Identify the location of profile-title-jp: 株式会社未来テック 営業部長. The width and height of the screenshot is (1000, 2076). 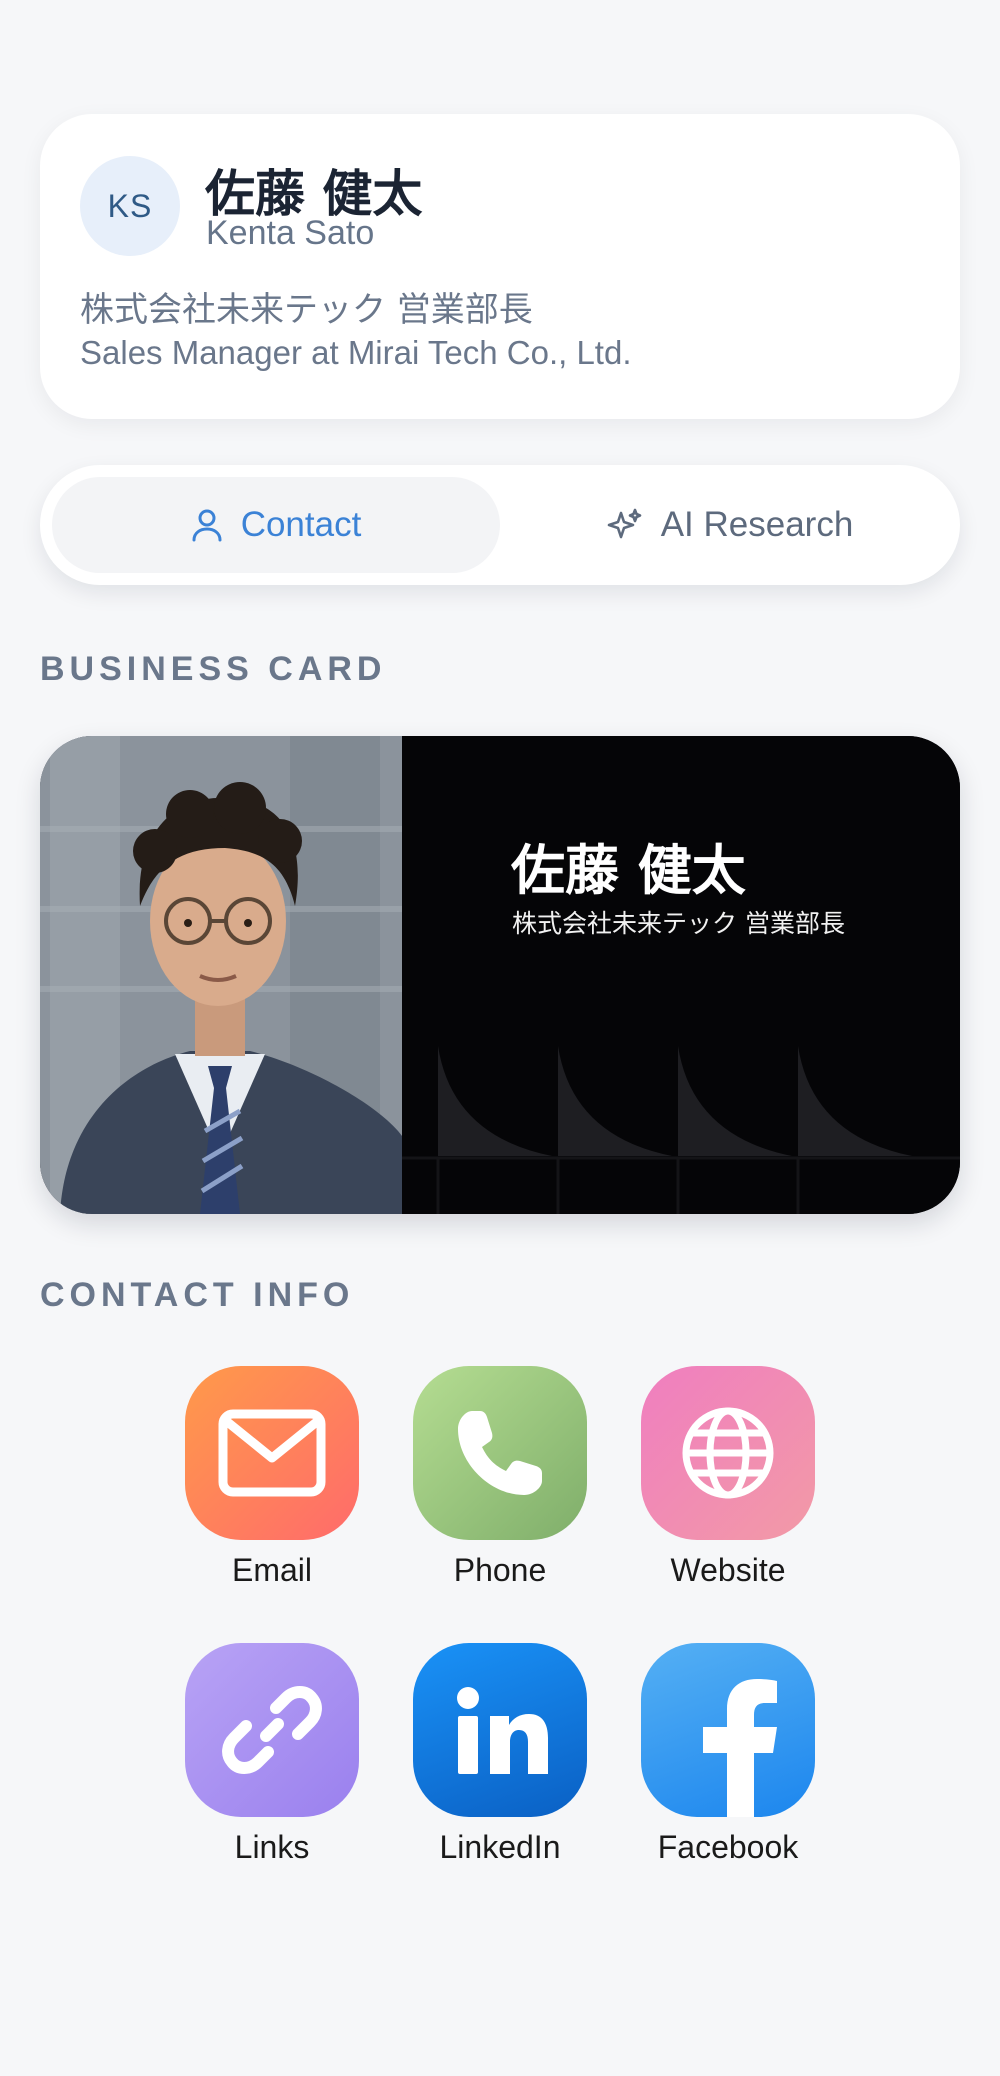
(306, 310).